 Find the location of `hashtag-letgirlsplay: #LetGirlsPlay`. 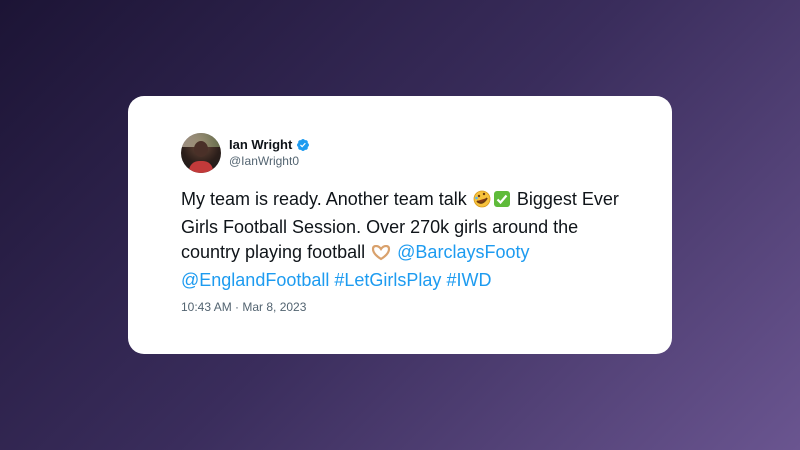

hashtag-letgirlsplay: #LetGirlsPlay is located at coordinates (387, 280).